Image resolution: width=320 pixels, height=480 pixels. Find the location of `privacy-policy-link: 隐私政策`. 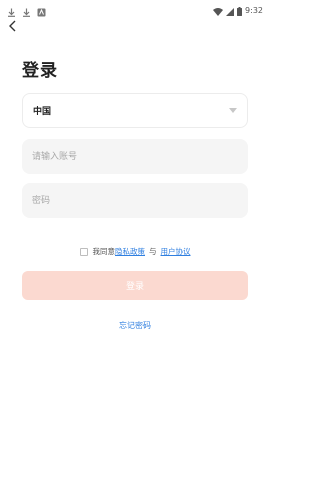

privacy-policy-link: 隐私政策 is located at coordinates (130, 251).